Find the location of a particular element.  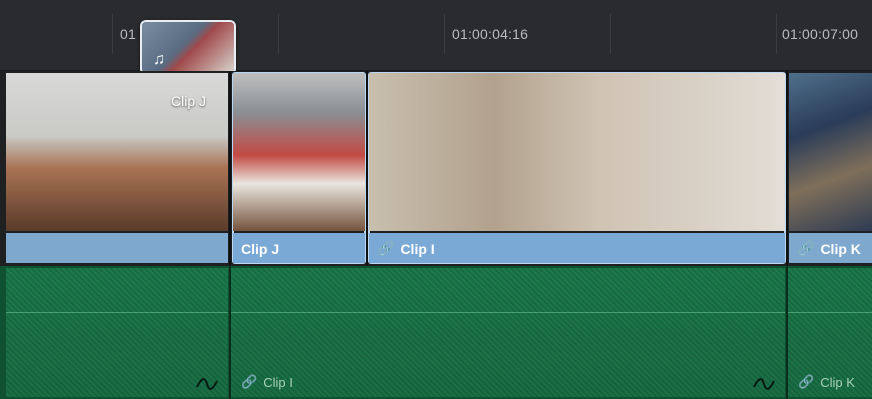

audio-clip-name: 🔗 Clip I is located at coordinates (267, 382).